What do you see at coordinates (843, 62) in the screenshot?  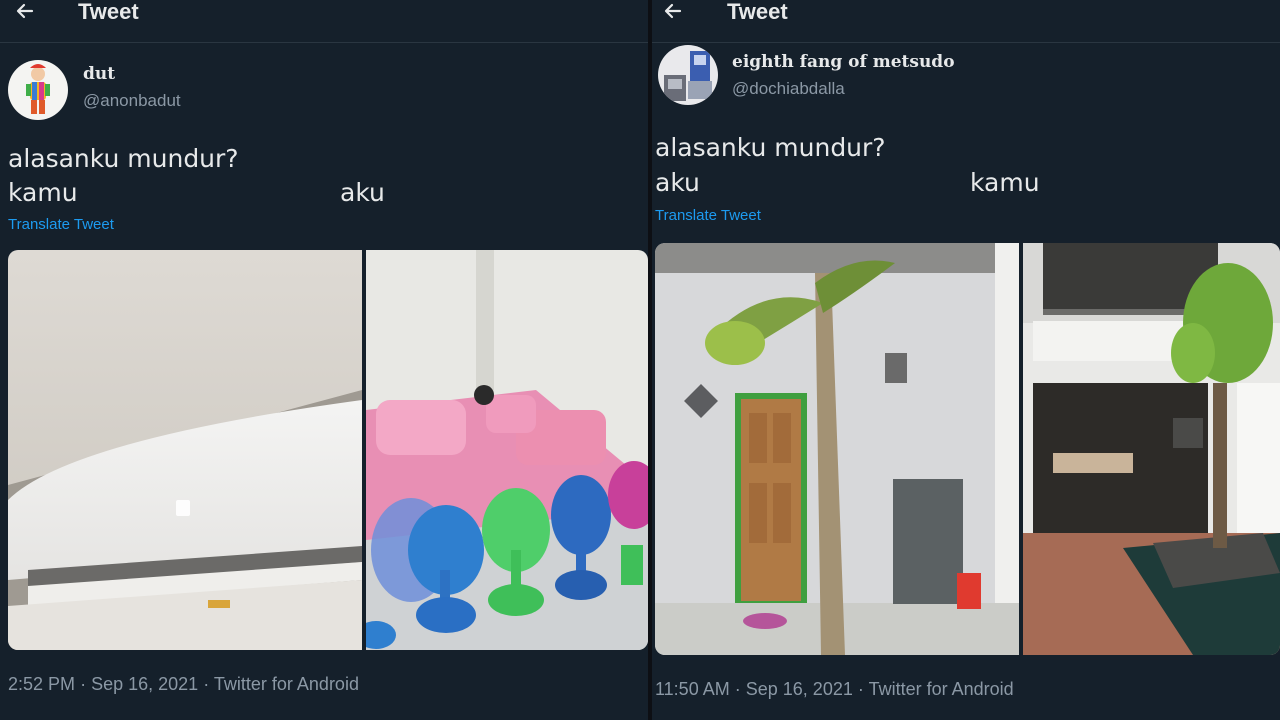 I see `display-name: eighth fang of metsudo` at bounding box center [843, 62].